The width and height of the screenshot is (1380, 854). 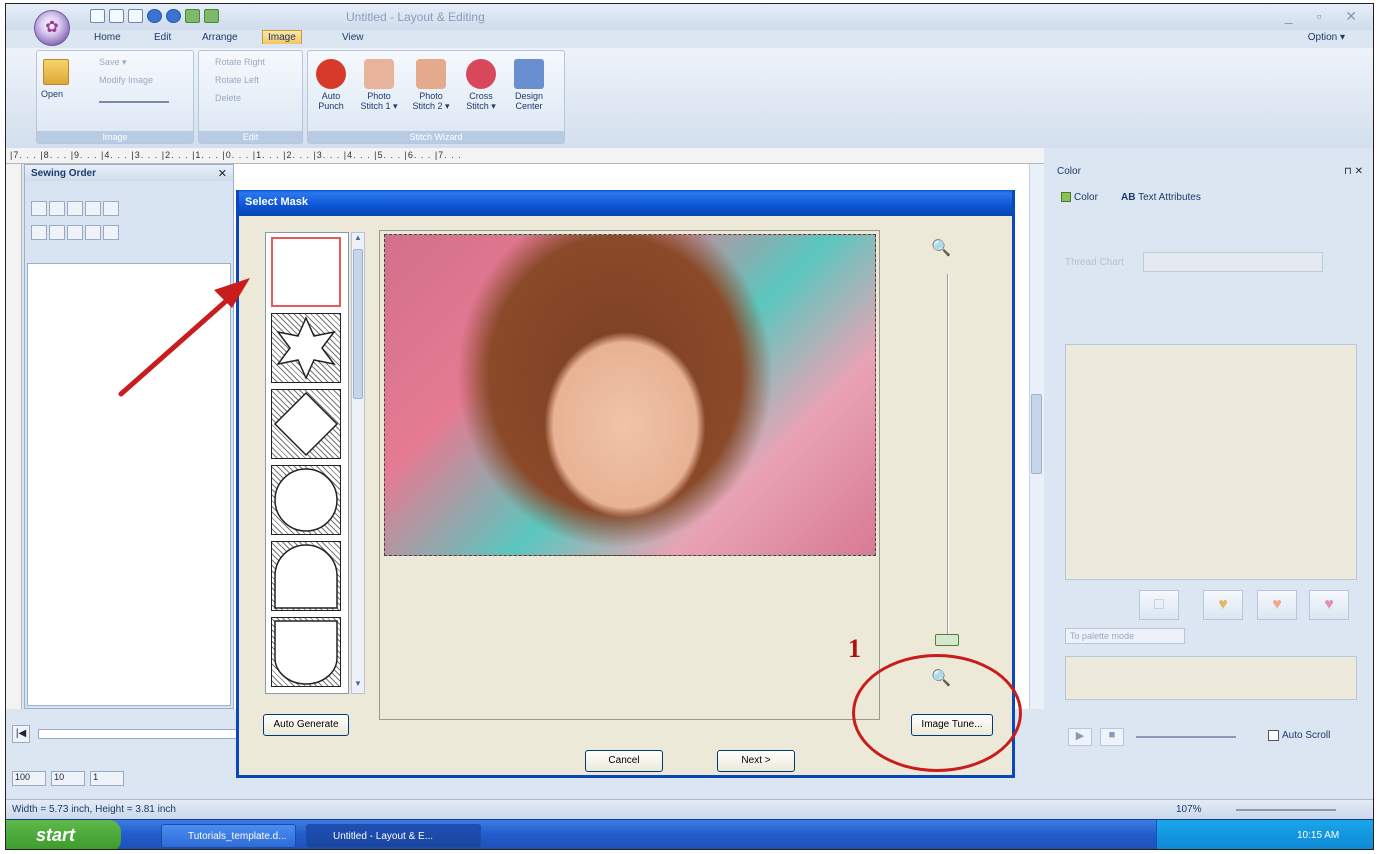 I want to click on color-button-3: ♥, so click(x=1277, y=605).